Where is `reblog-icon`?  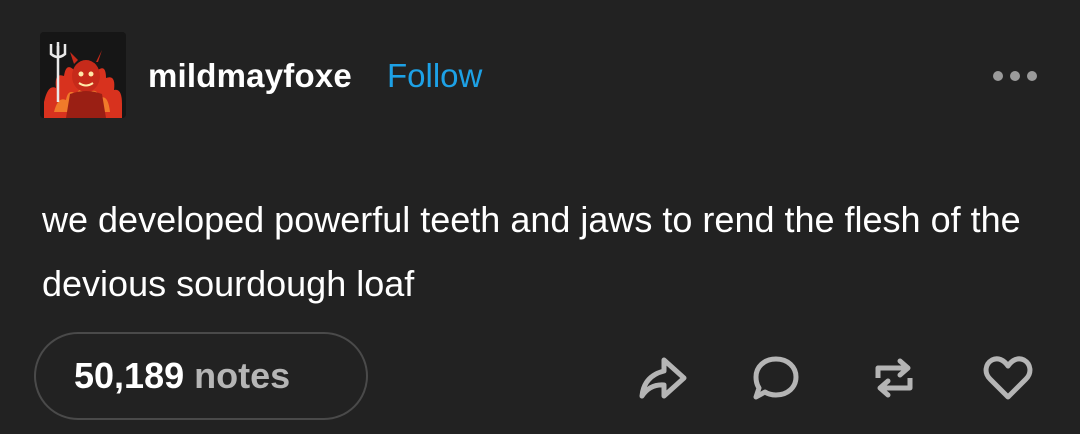
reblog-icon is located at coordinates (894, 378).